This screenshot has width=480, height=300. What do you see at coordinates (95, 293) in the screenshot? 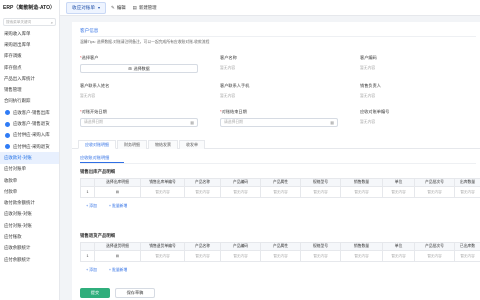
I see `submit-button: 提交` at bounding box center [95, 293].